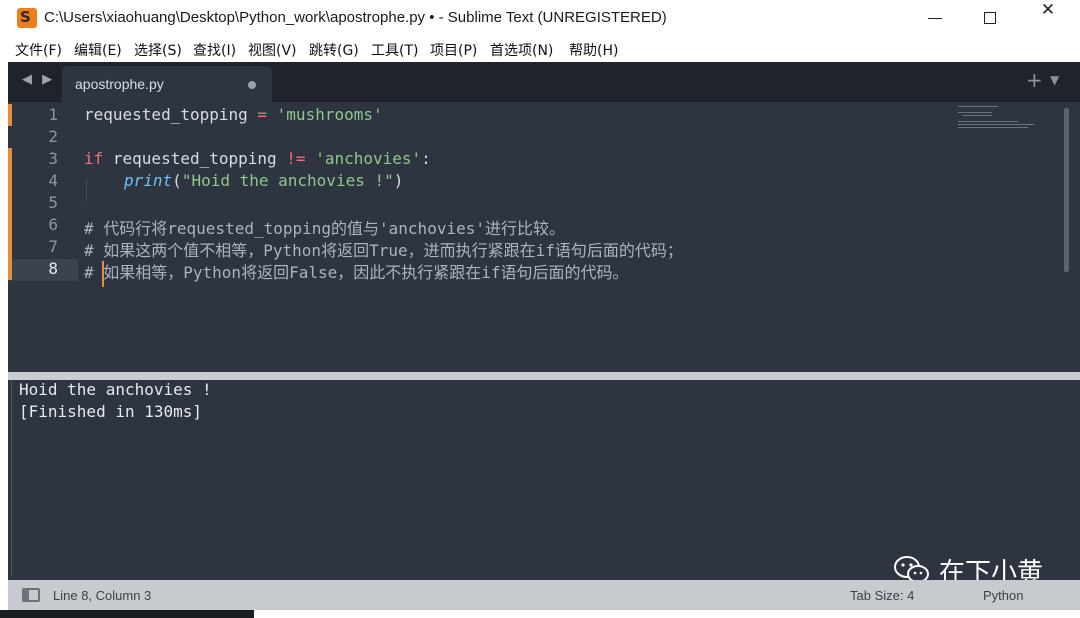  What do you see at coordinates (53, 268) in the screenshot?
I see `line-number-current: 8` at bounding box center [53, 268].